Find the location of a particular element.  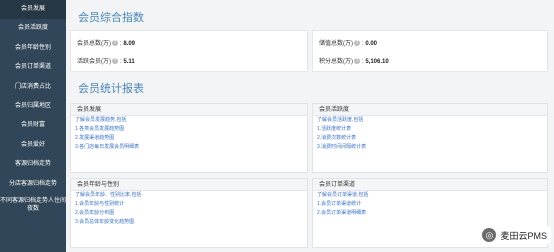

panel-link: 了解会员年龄、性别比率,包括 is located at coordinates (189, 195).